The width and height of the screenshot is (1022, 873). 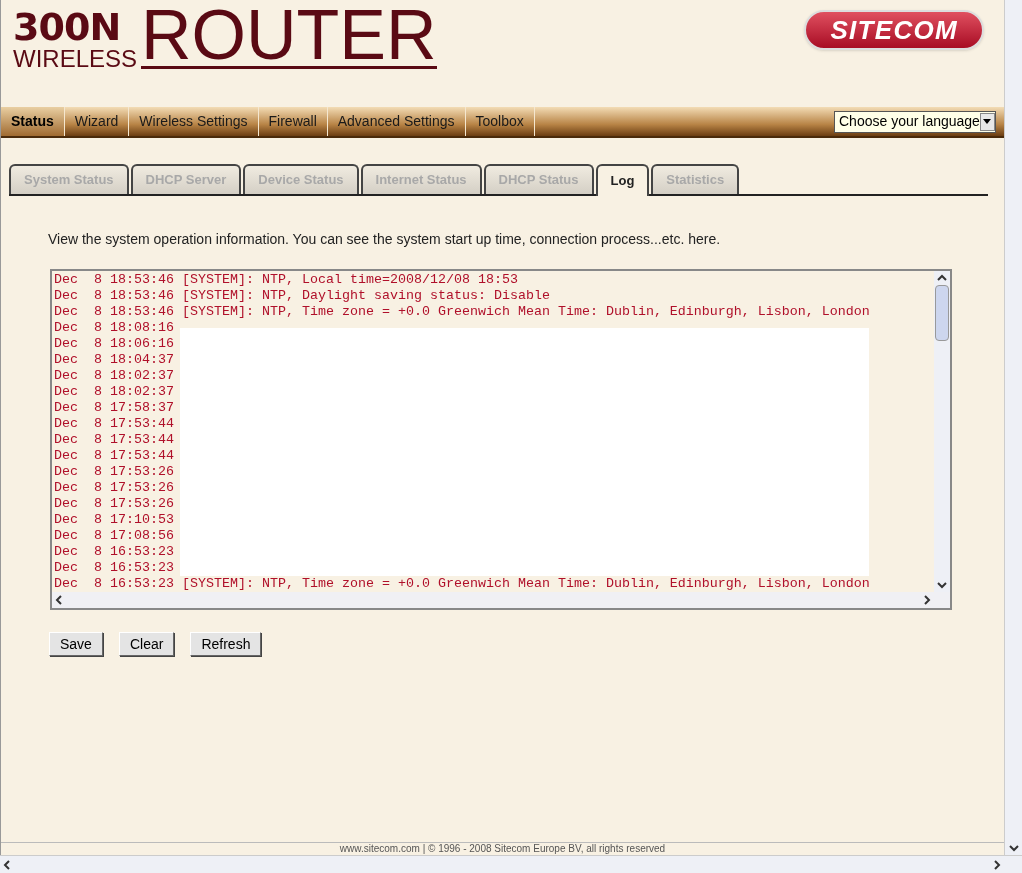 I want to click on nav-tab: Status, so click(x=33, y=121).